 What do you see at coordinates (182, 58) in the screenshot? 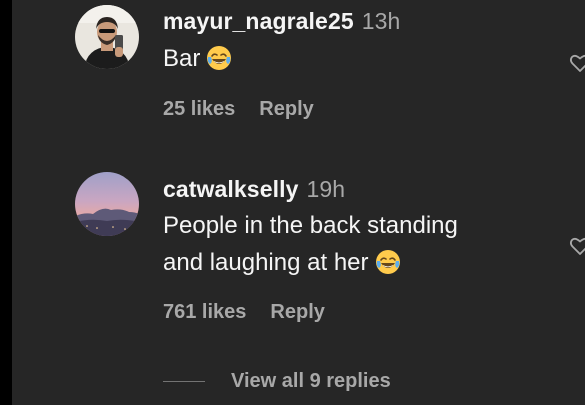
I see `comment-text-content: Bar` at bounding box center [182, 58].